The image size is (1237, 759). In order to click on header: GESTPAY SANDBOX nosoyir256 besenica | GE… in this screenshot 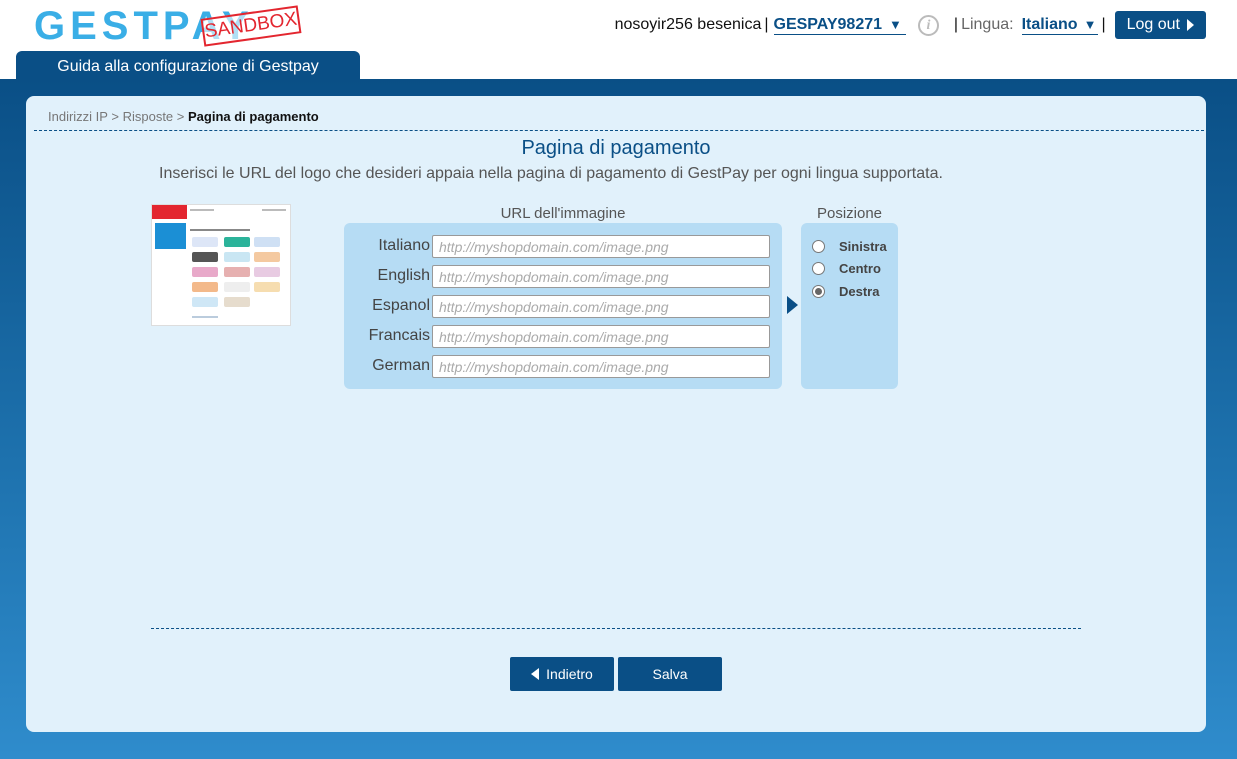, I will do `click(618, 39)`.